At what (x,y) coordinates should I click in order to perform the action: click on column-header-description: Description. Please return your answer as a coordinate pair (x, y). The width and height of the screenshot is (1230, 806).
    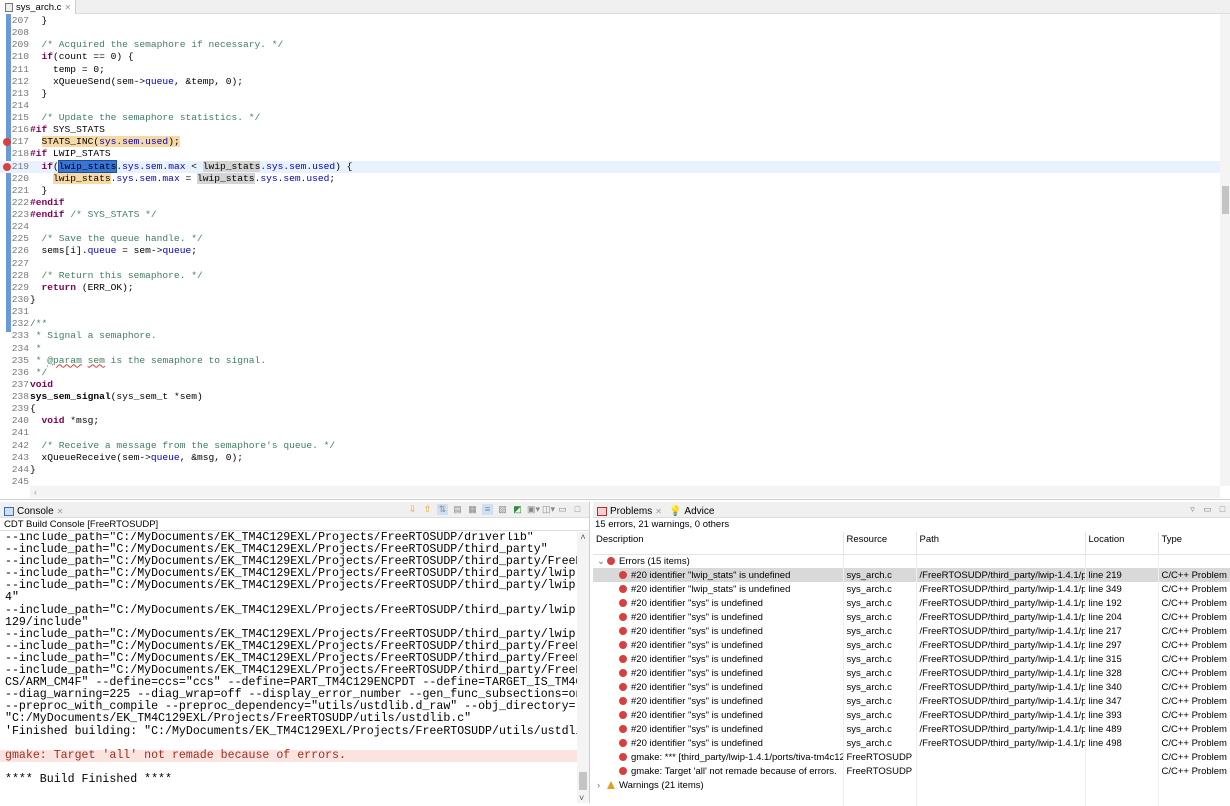
    Looking at the image, I should click on (718, 543).